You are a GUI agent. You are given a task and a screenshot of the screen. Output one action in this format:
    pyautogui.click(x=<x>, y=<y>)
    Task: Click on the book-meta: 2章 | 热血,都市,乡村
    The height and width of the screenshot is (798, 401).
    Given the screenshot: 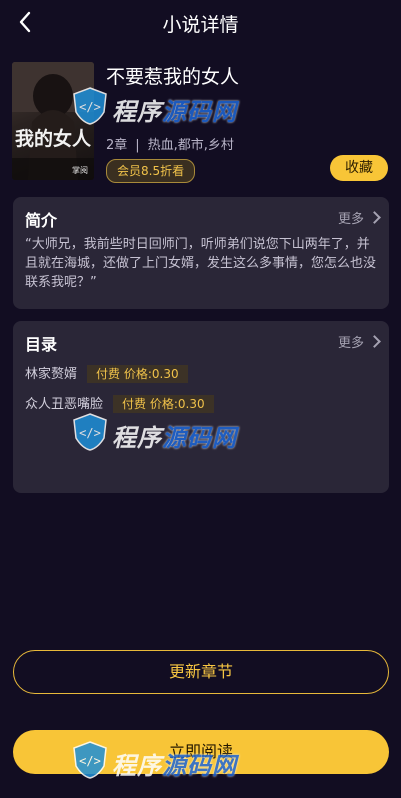 What is the action you would take?
    pyautogui.click(x=170, y=143)
    